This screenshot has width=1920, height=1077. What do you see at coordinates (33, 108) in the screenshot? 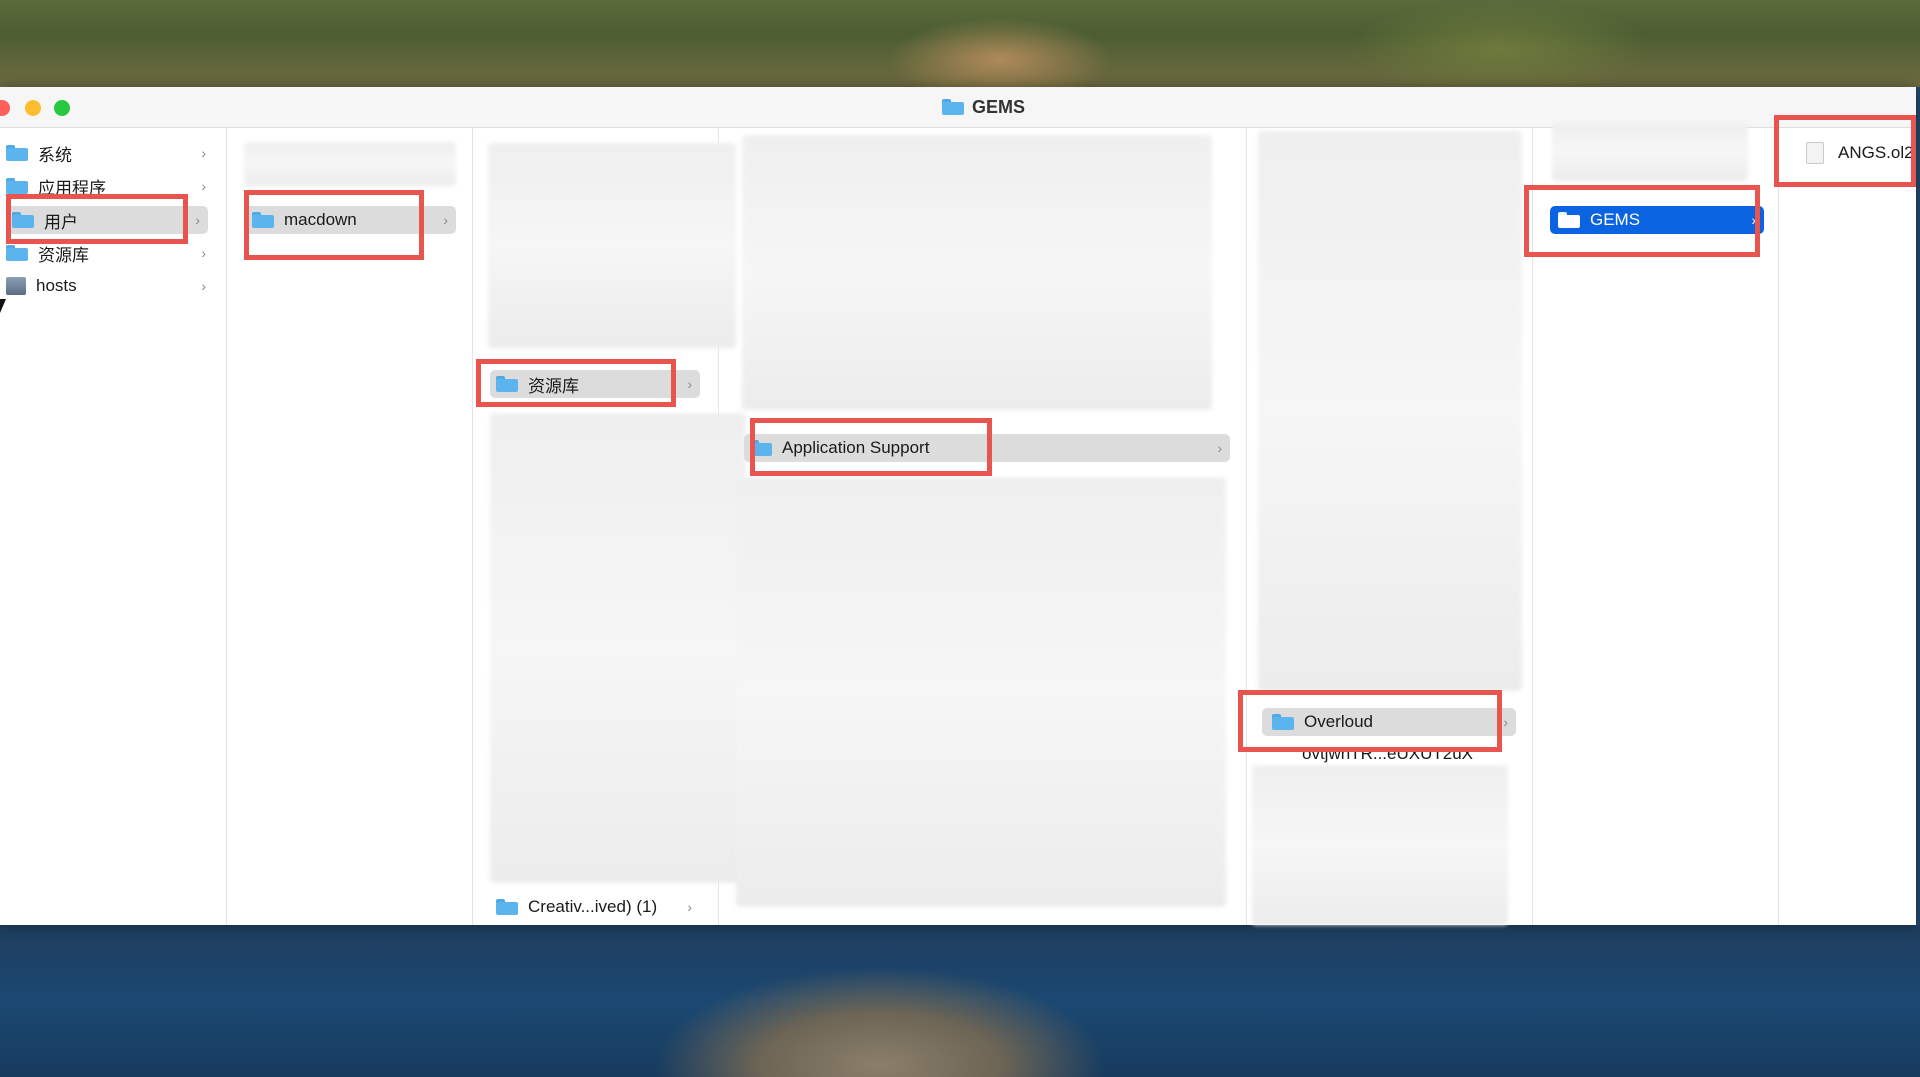
I see `minimize-button` at bounding box center [33, 108].